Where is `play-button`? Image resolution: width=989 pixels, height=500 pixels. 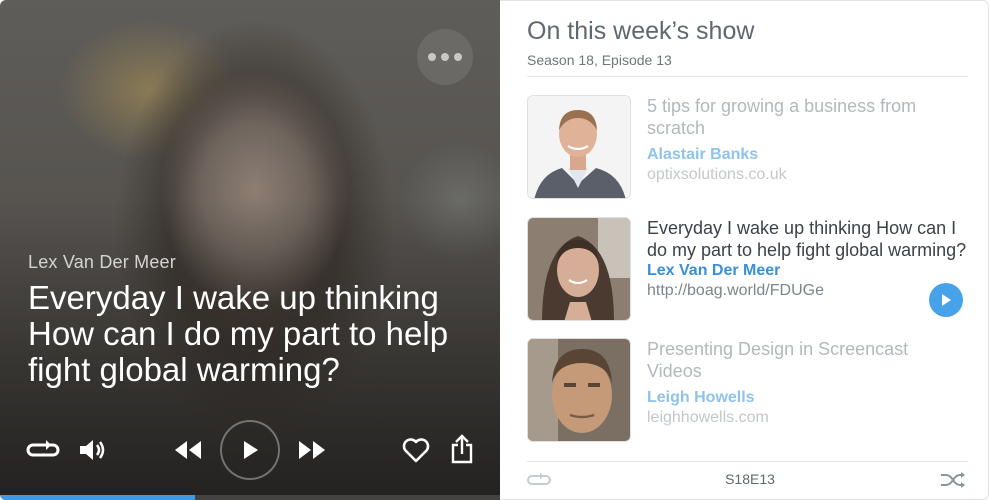
play-button is located at coordinates (250, 450).